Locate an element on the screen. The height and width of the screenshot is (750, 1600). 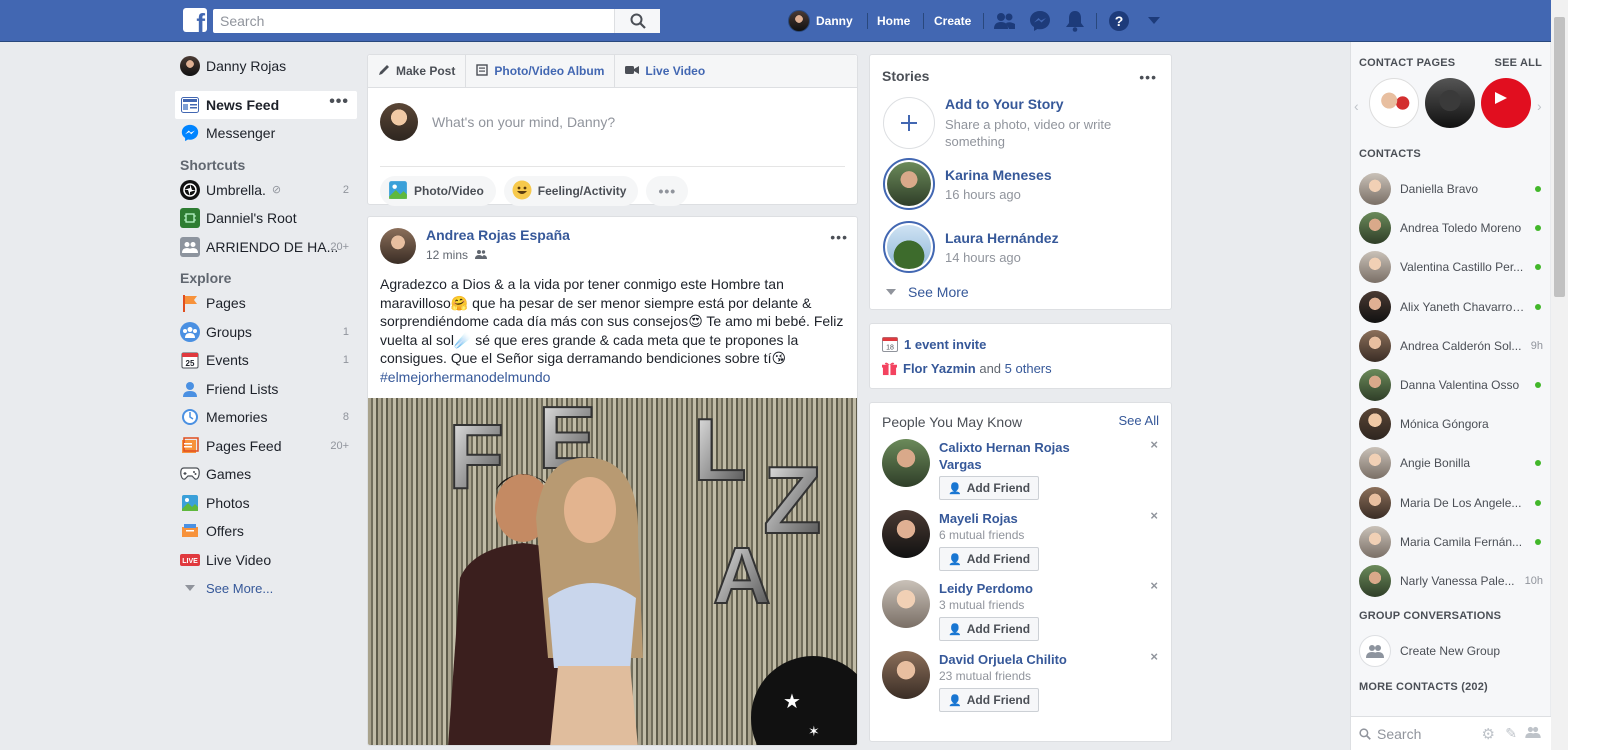
gear-icon: ⚙ is located at coordinates (1488, 734).